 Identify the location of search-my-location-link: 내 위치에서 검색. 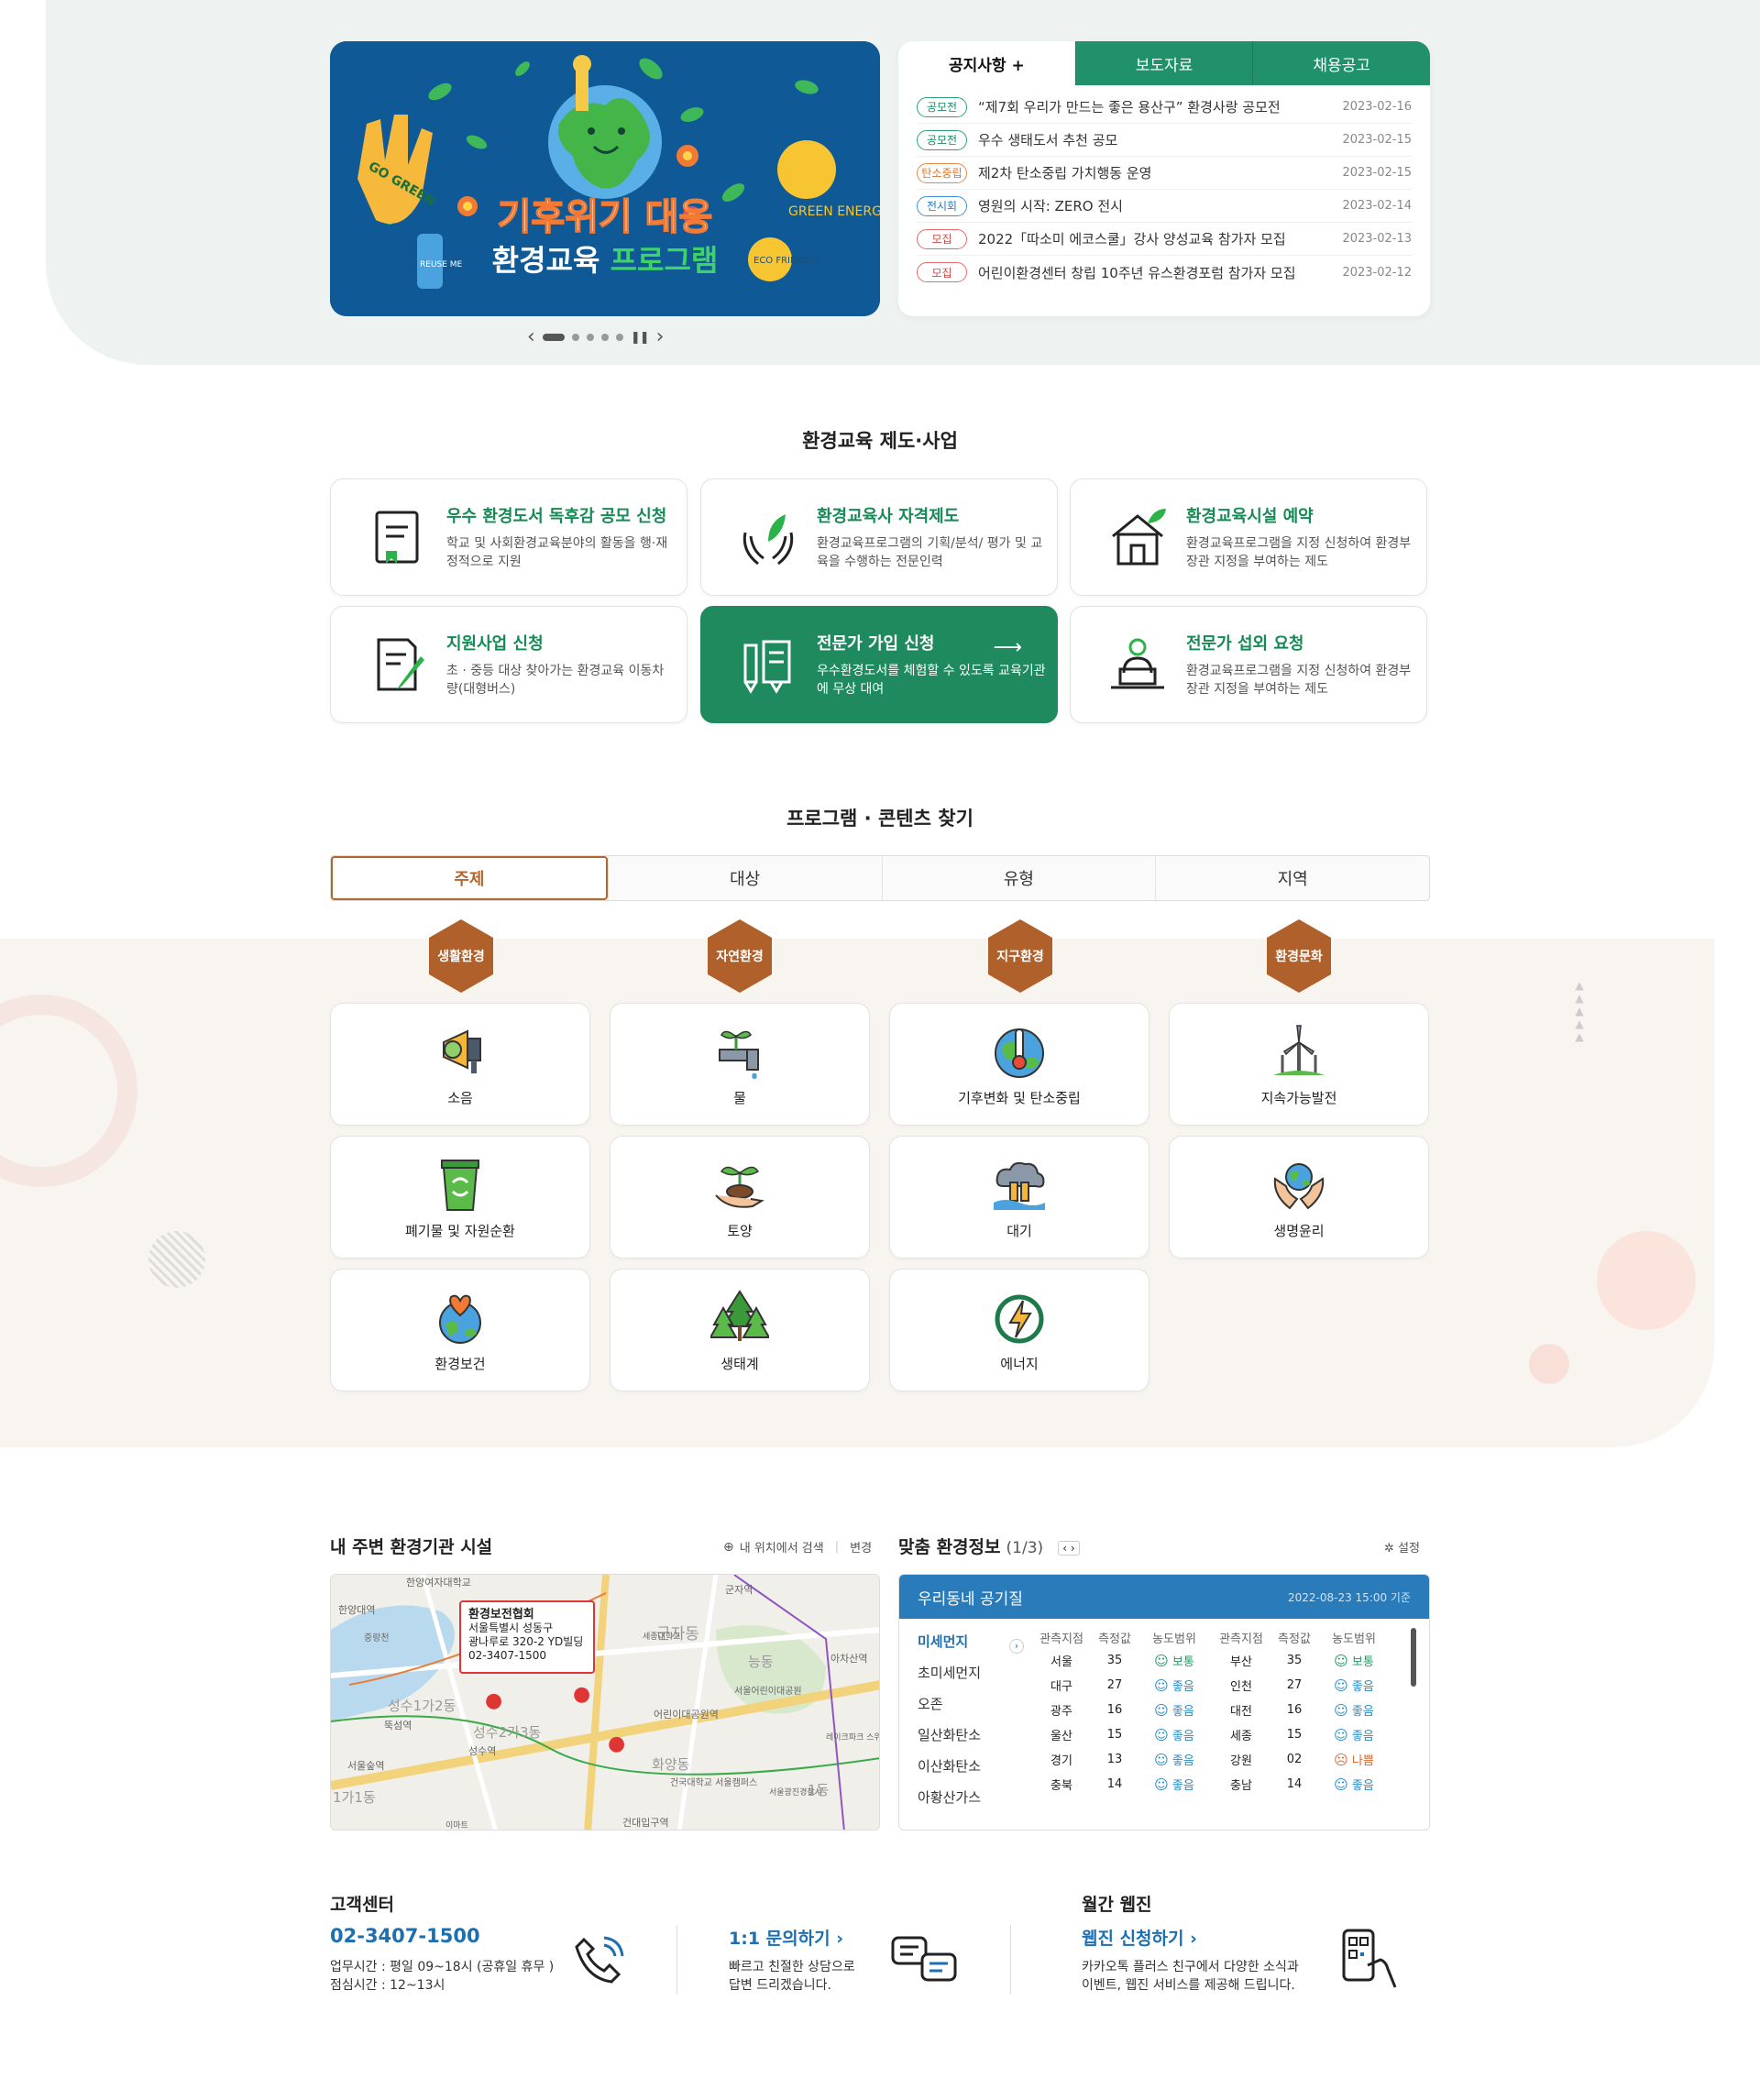
(782, 1547).